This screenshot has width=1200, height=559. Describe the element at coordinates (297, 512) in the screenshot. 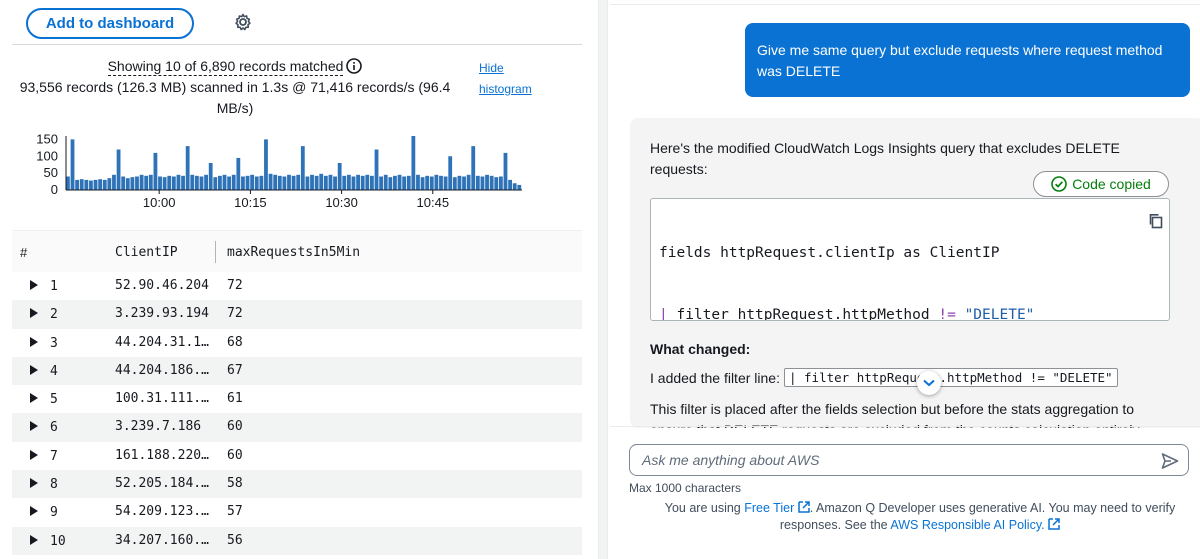

I see `table-row: 9 54.209.123.1... 57` at that location.